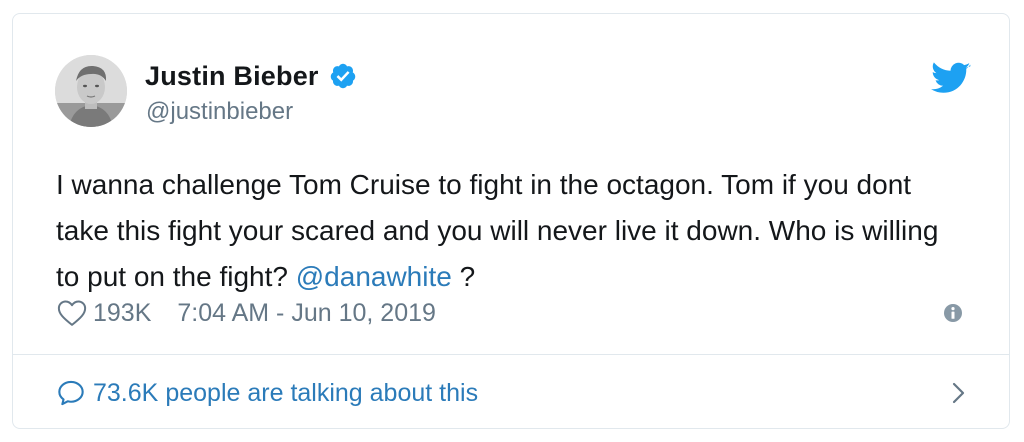 The image size is (1024, 442). Describe the element at coordinates (122, 312) in the screenshot. I see `like-count: 193K` at that location.